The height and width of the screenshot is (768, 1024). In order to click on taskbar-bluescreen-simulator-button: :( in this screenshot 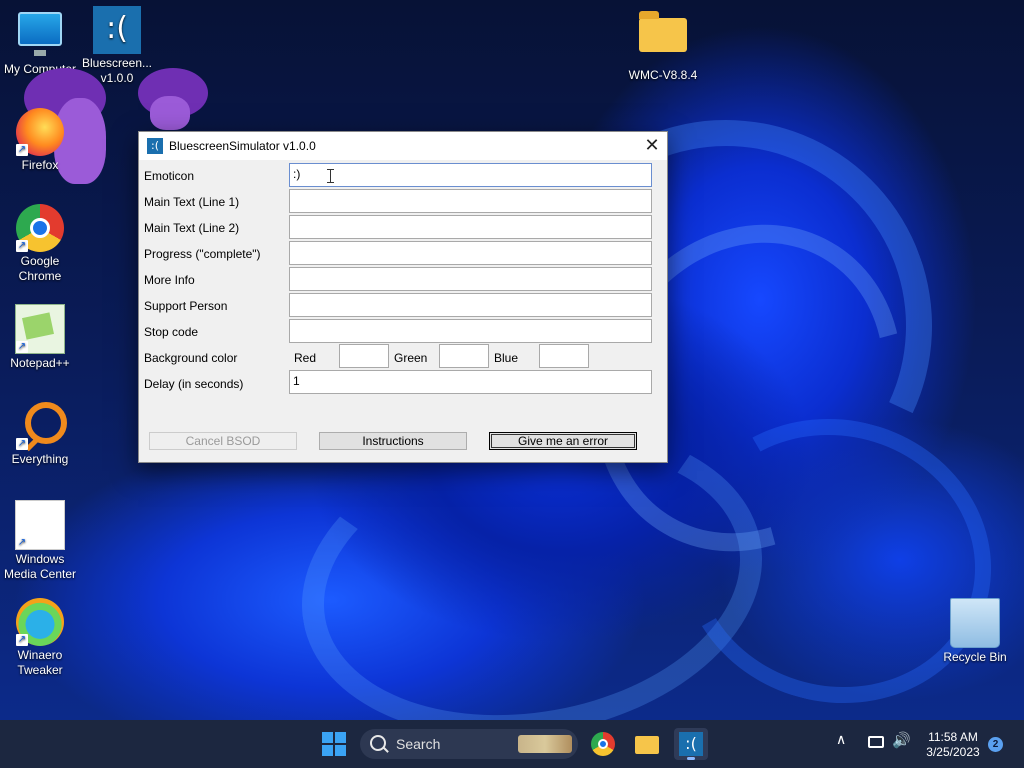, I will do `click(691, 744)`.